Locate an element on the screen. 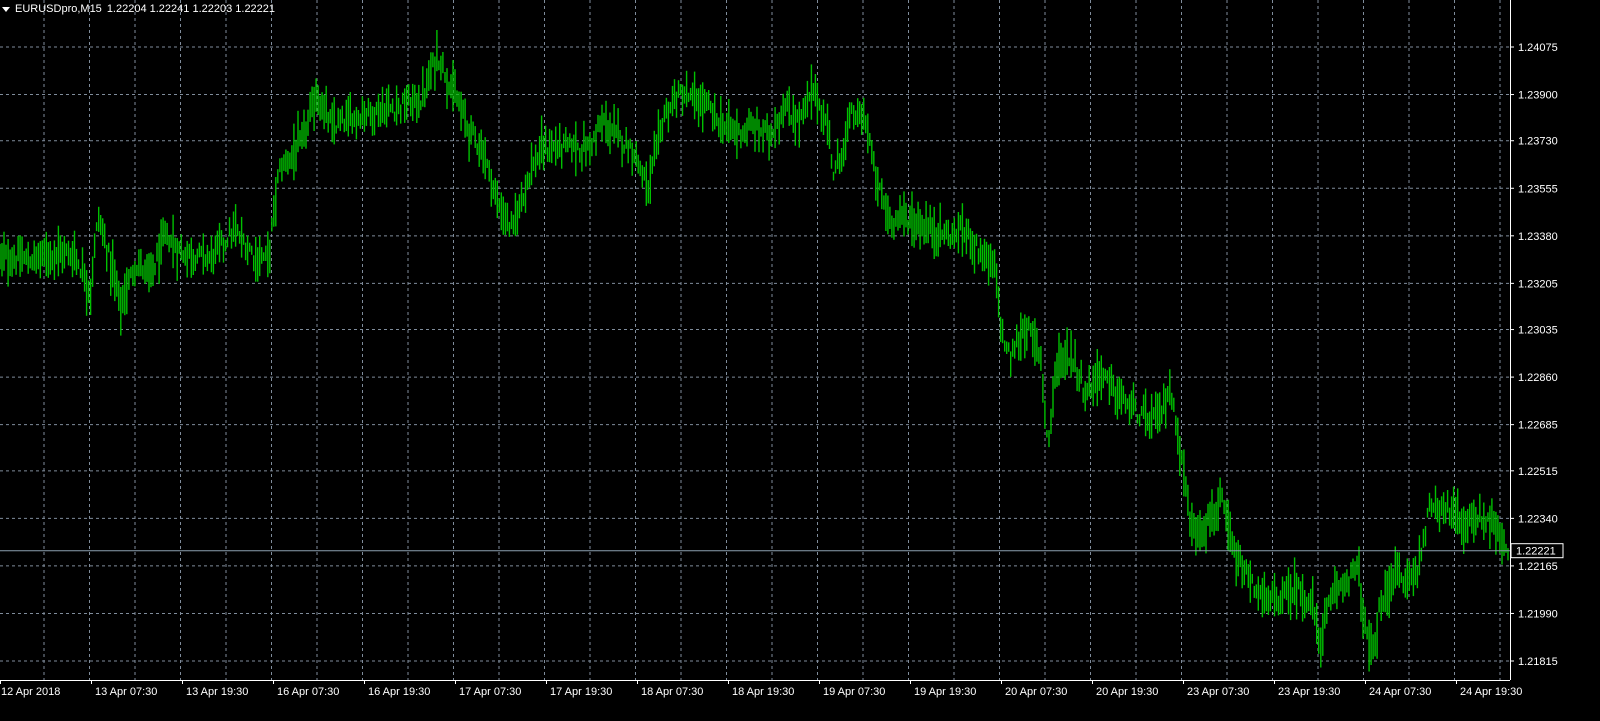  price-tick-label: 1.23730 is located at coordinates (1538, 142).